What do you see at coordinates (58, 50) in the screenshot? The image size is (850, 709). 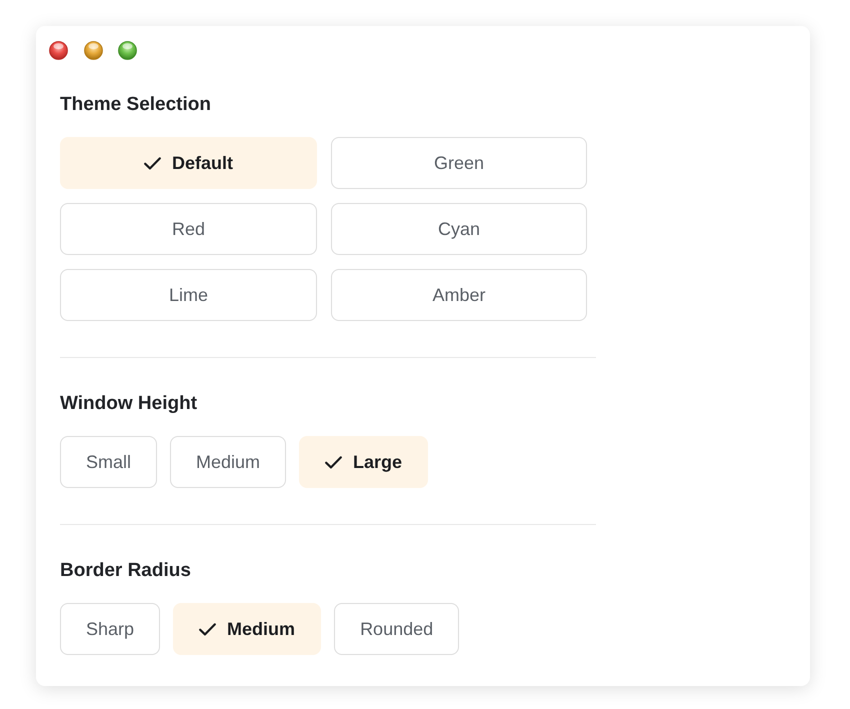 I see `close-icon` at bounding box center [58, 50].